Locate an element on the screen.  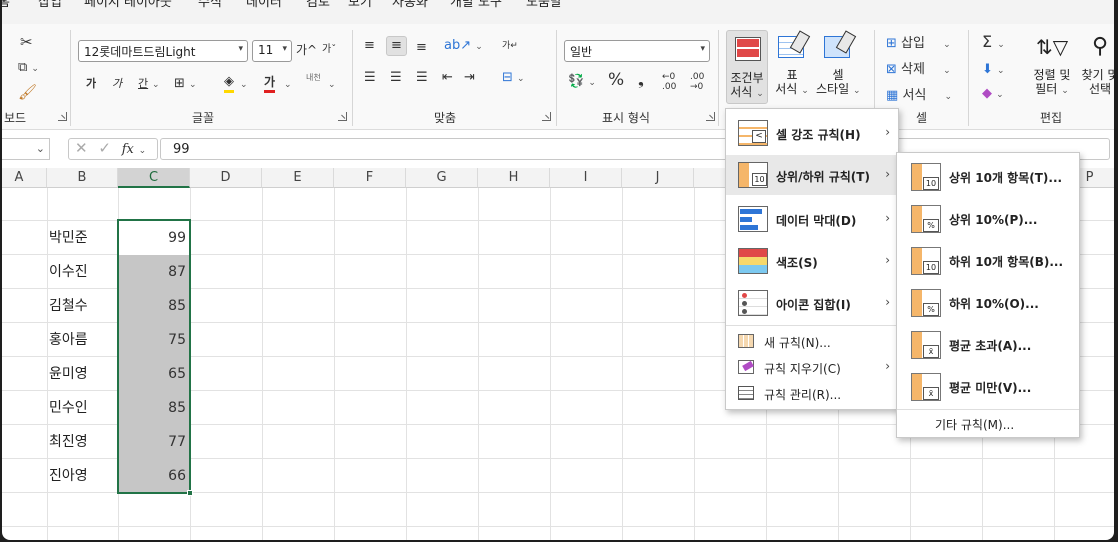
underline-button: 간 is located at coordinates (143, 84).